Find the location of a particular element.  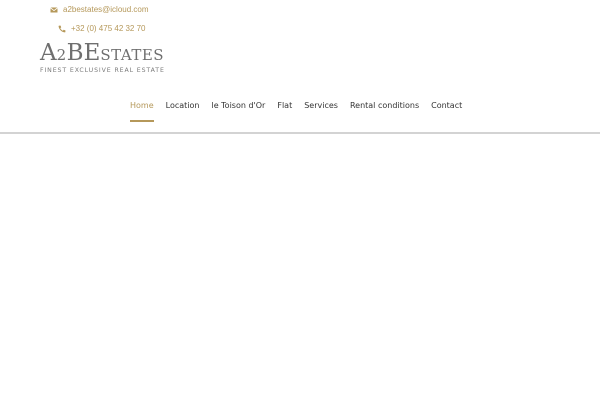

logo-wordmark: A2BESTATES is located at coordinates (103, 54).